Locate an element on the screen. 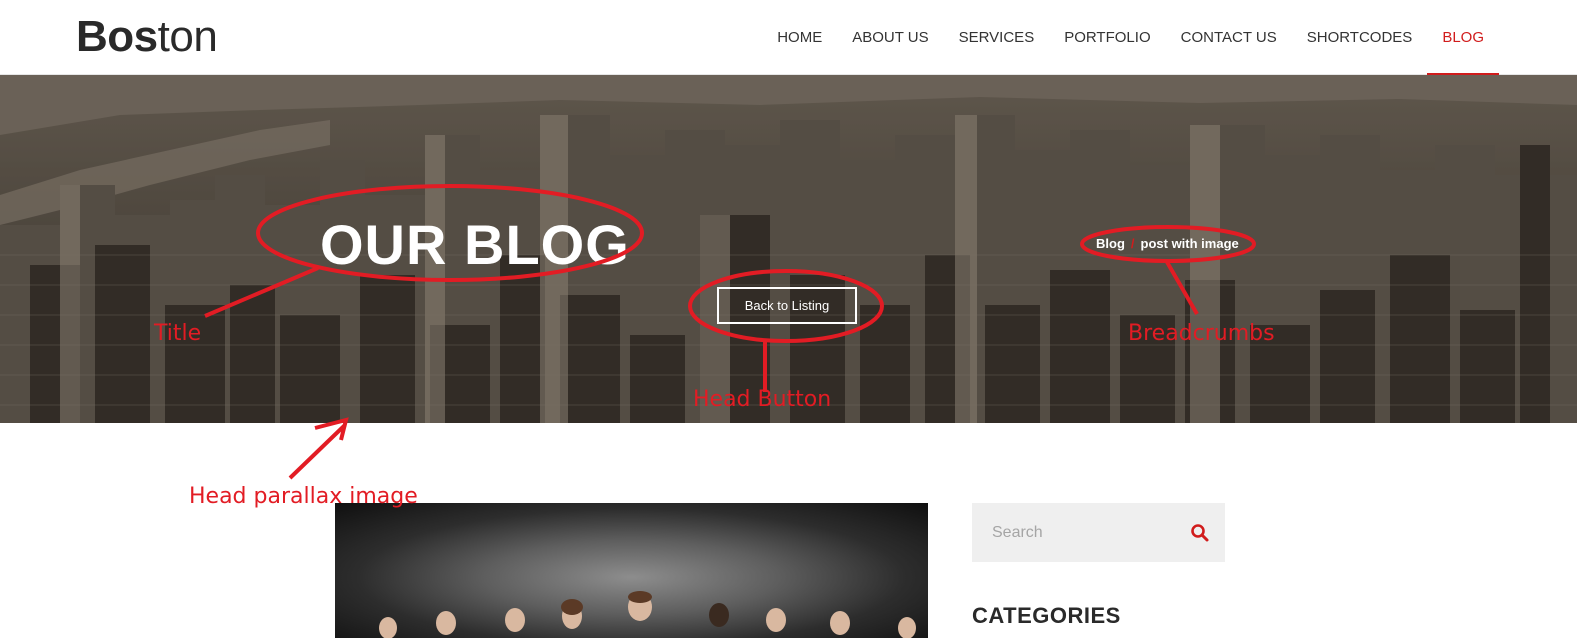 The image size is (1577, 638). nav-item-contact-us: CONTACT US is located at coordinates (1229, 37).